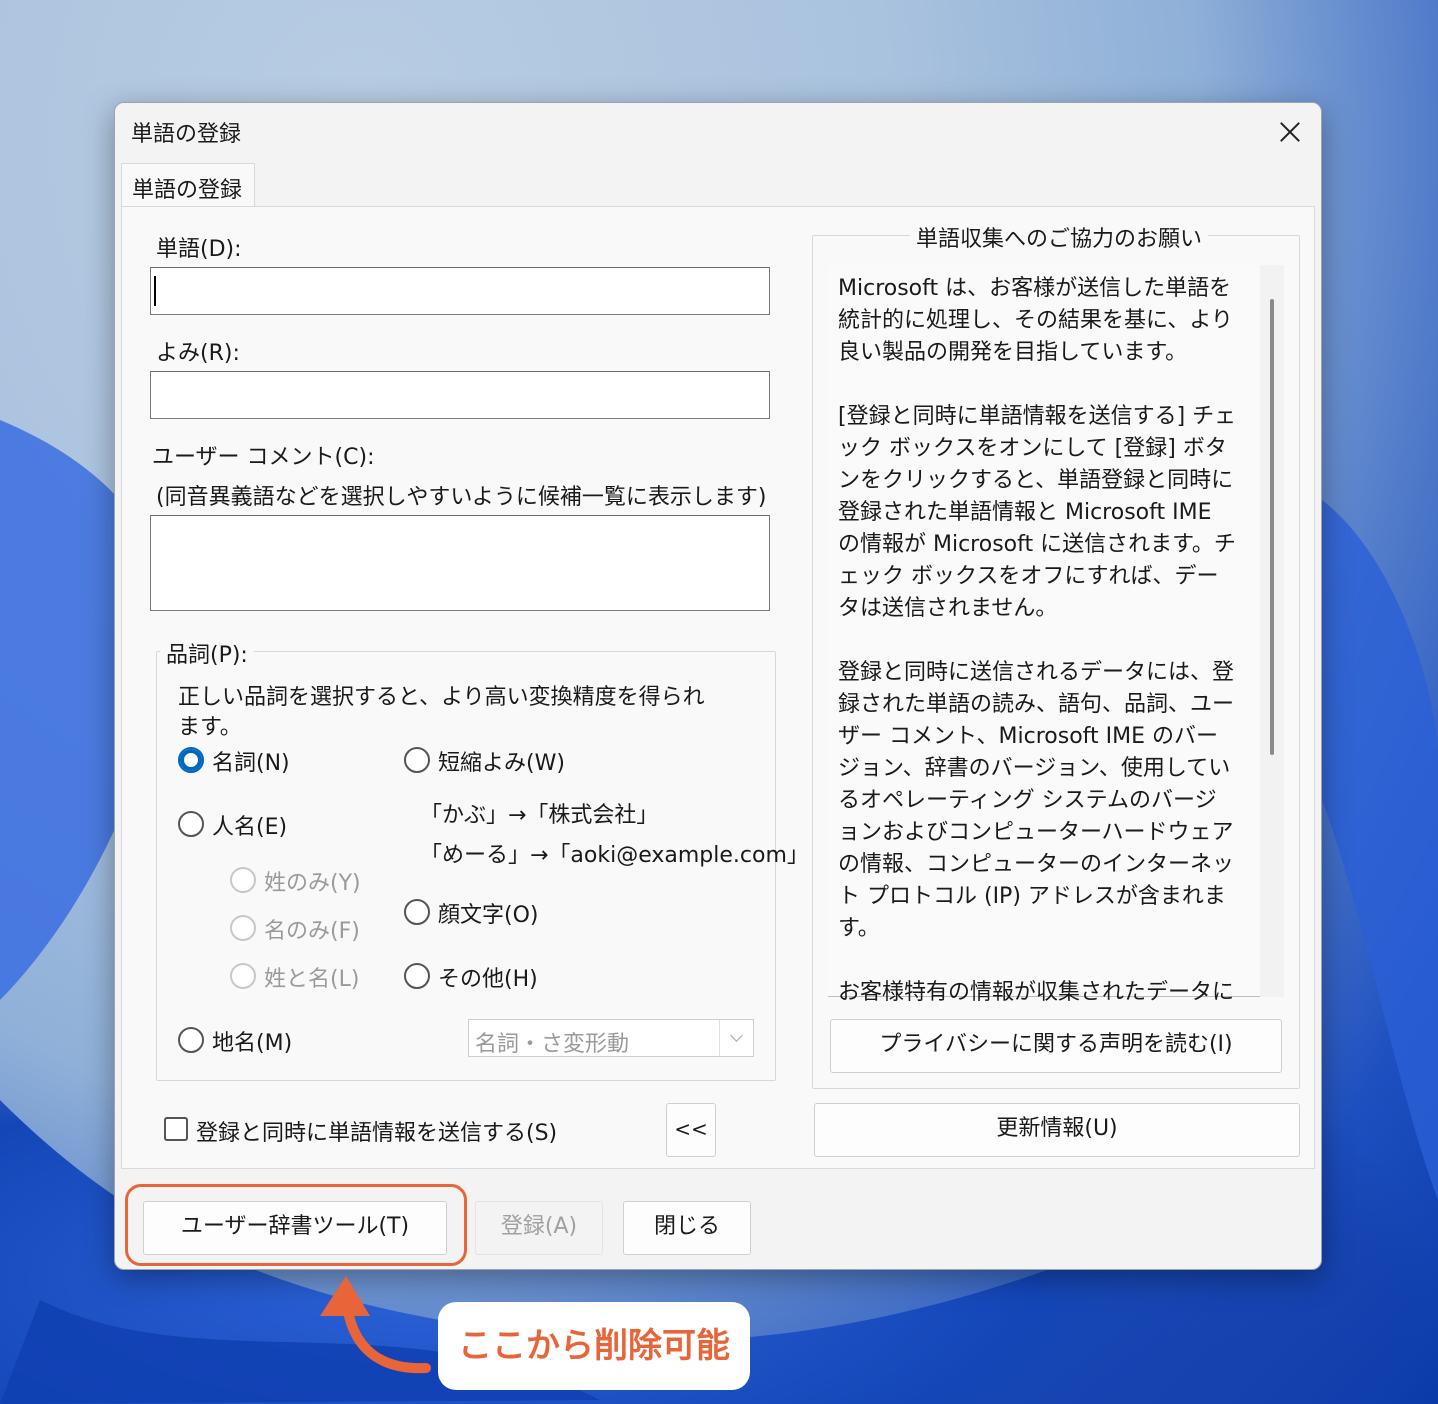  Describe the element at coordinates (155, 291) in the screenshot. I see `text-caret` at that location.